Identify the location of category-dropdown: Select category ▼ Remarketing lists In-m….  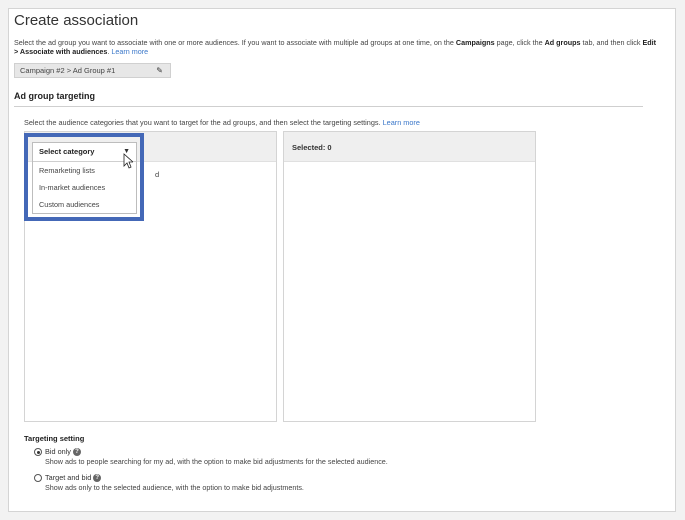
(84, 178).